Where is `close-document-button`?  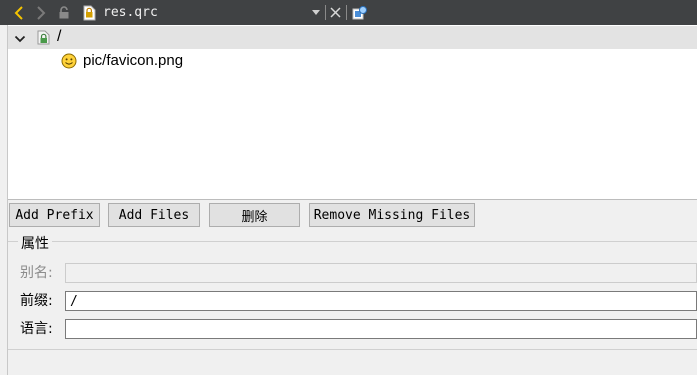 close-document-button is located at coordinates (335, 12).